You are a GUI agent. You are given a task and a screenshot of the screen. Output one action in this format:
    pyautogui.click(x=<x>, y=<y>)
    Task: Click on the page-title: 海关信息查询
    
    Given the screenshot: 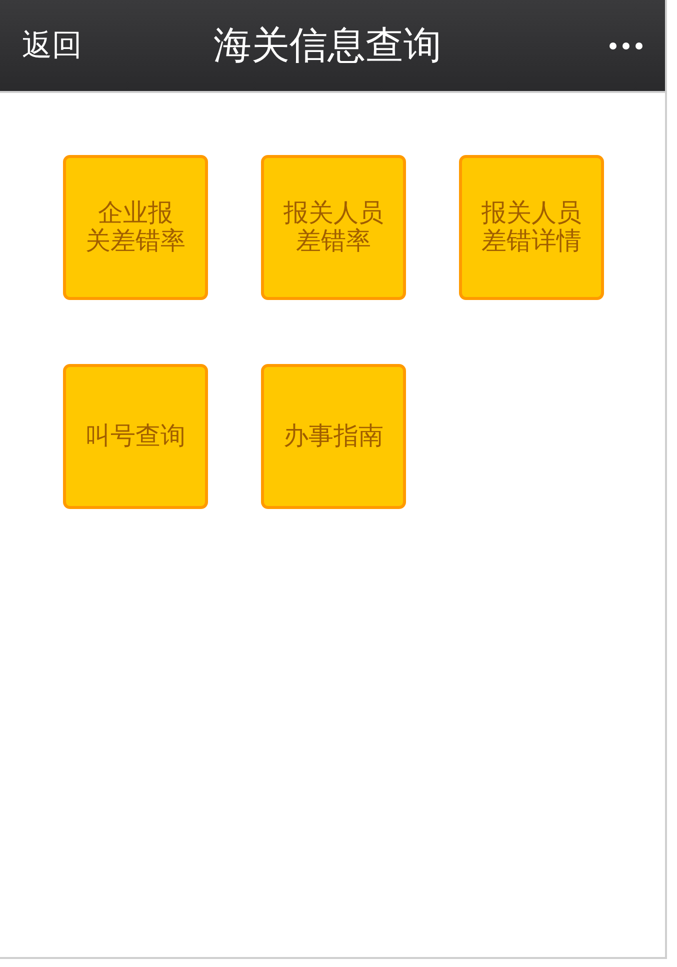 What is the action you would take?
    pyautogui.click(x=327, y=45)
    